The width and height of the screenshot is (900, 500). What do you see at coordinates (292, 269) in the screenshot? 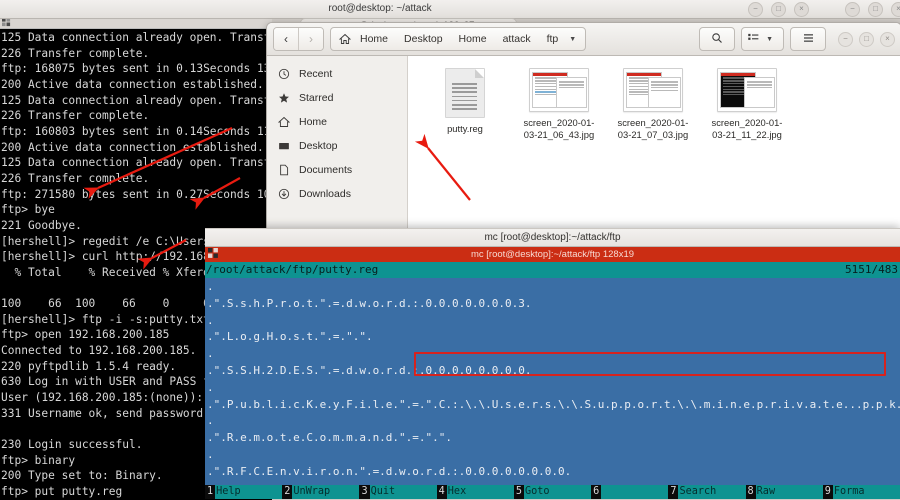
I see `mc-file-path: /root/attack/ftp/putty.reg` at bounding box center [292, 269].